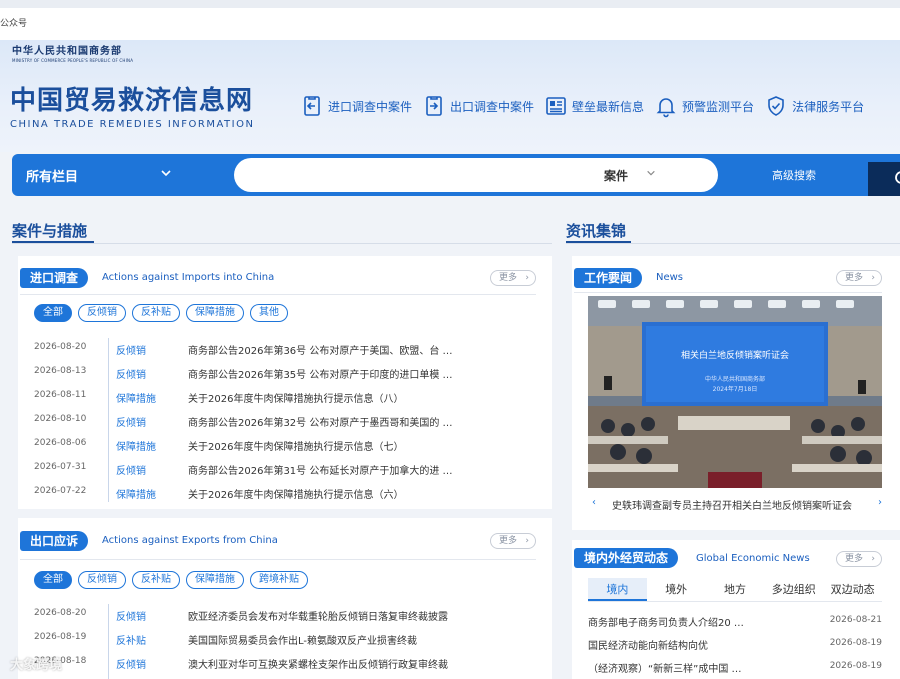  Describe the element at coordinates (420, 175) in the screenshot. I see `search-input` at that location.